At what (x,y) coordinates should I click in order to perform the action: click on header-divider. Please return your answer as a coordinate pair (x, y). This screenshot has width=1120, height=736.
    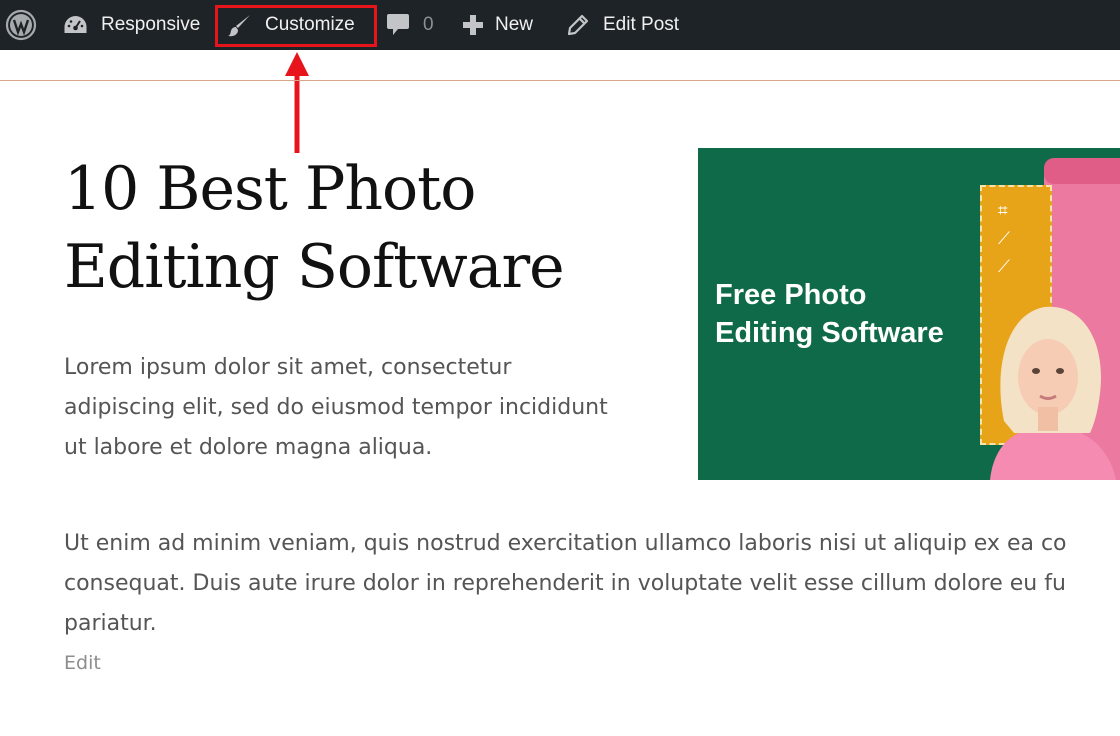
    Looking at the image, I should click on (560, 80).